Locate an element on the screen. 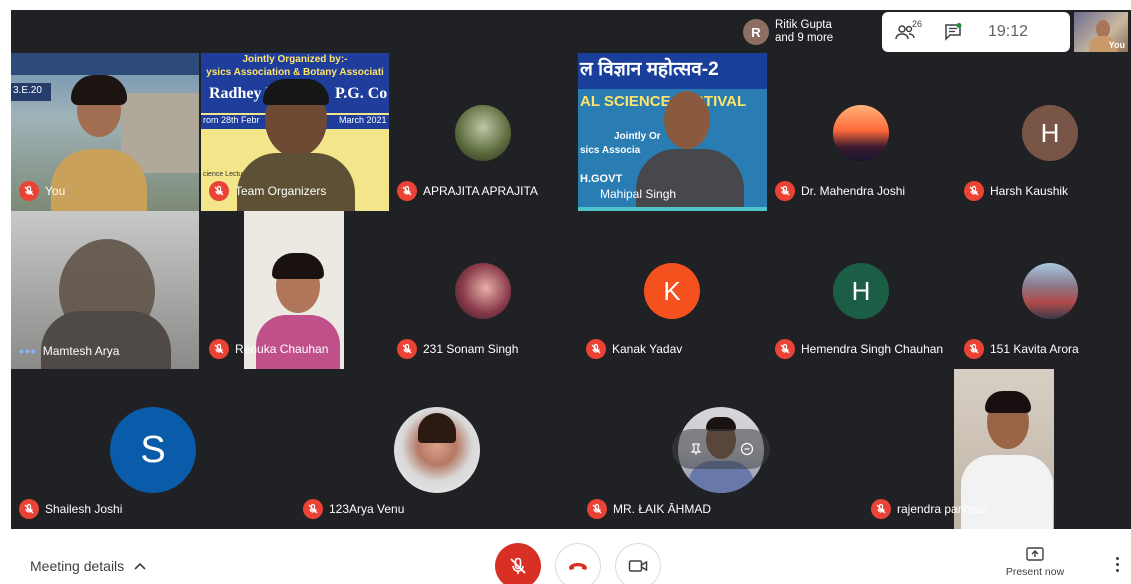 Image resolution: width=1131 pixels, height=584 pixels. participants-count: 26 is located at coordinates (917, 24).